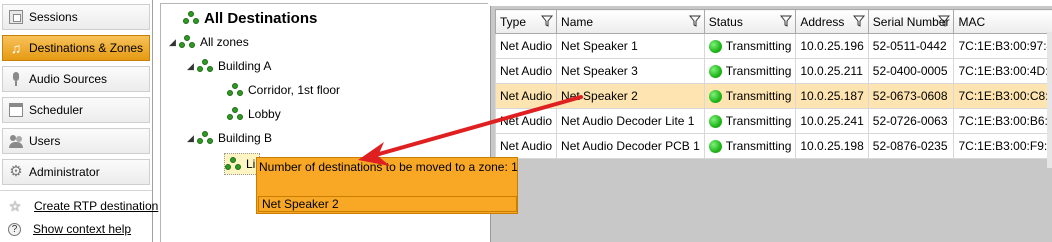 The image size is (1052, 242). What do you see at coordinates (45, 141) in the screenshot?
I see `nav-item-label: Users` at bounding box center [45, 141].